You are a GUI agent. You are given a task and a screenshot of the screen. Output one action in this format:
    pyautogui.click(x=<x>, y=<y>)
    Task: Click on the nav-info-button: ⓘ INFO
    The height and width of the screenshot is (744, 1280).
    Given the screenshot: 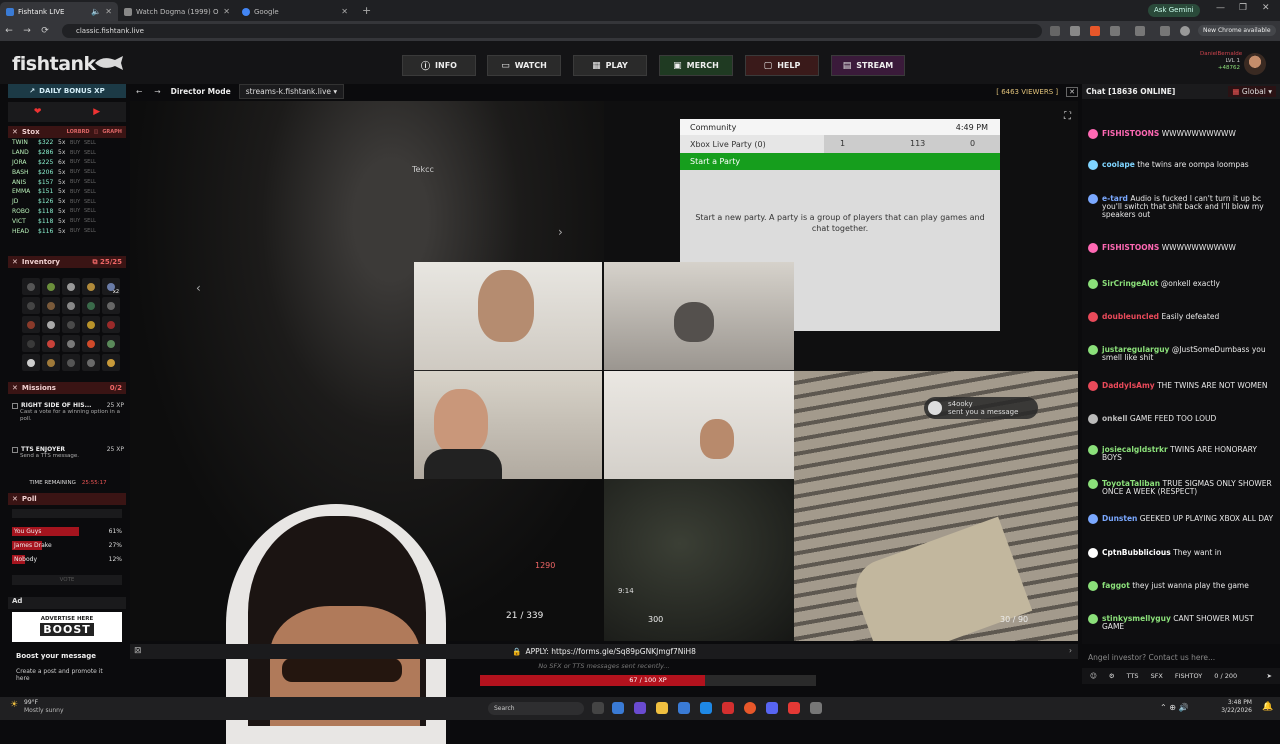 What is the action you would take?
    pyautogui.click(x=439, y=65)
    